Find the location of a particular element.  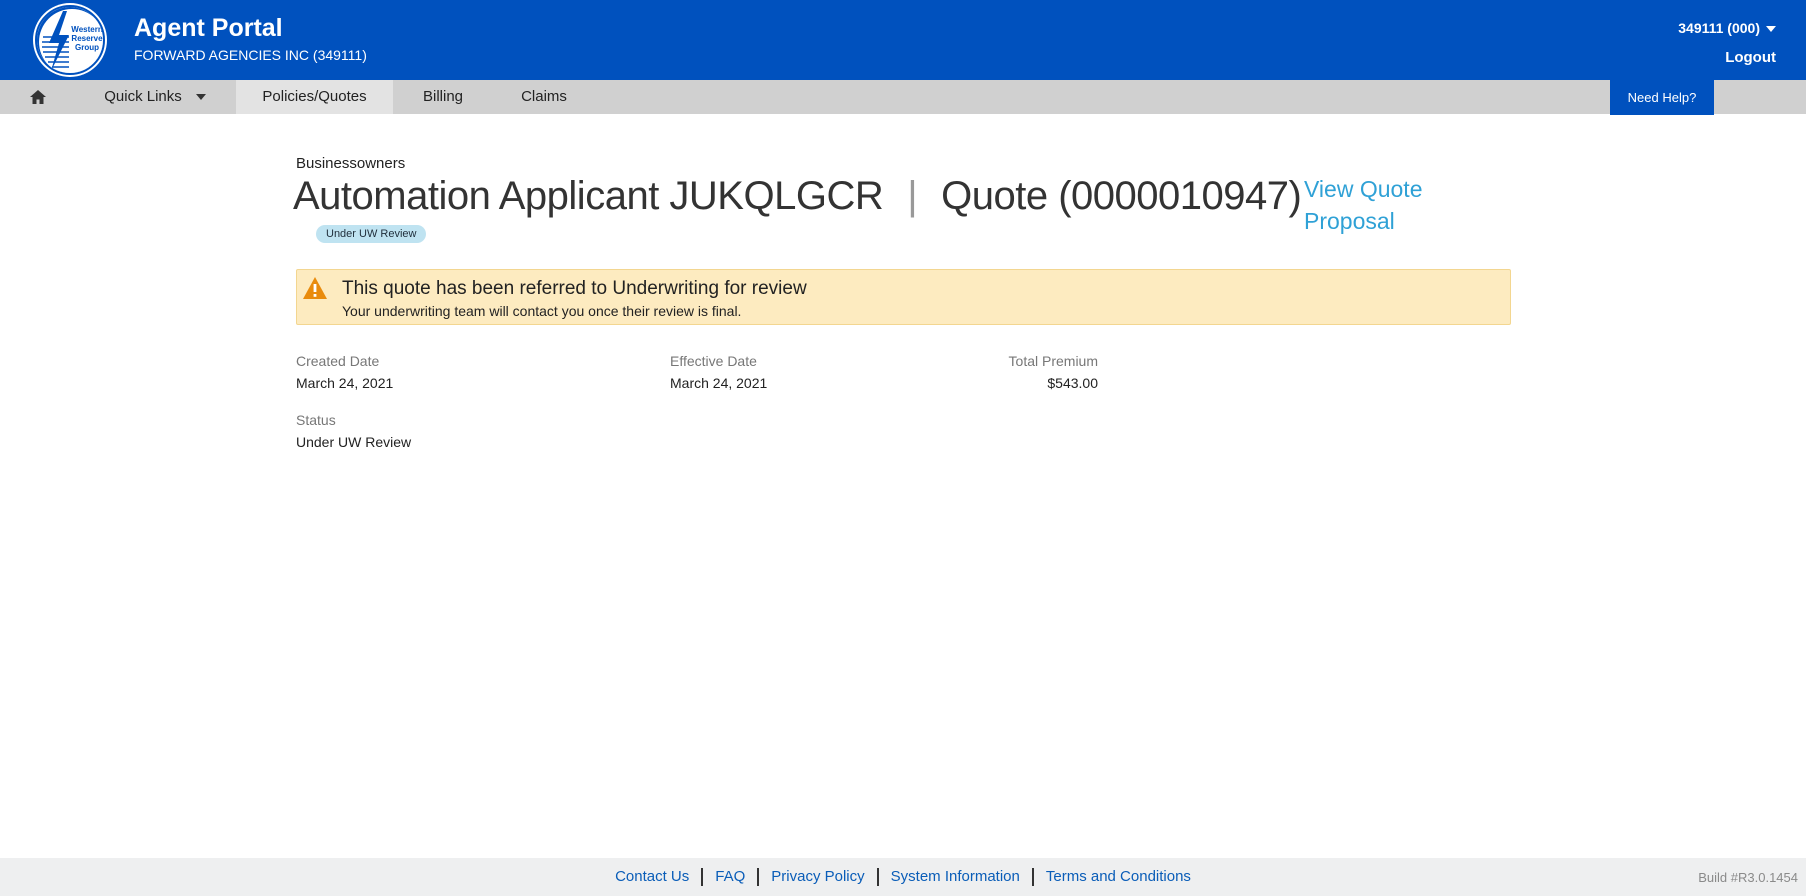

account-label: 349111 (000) is located at coordinates (1719, 28).